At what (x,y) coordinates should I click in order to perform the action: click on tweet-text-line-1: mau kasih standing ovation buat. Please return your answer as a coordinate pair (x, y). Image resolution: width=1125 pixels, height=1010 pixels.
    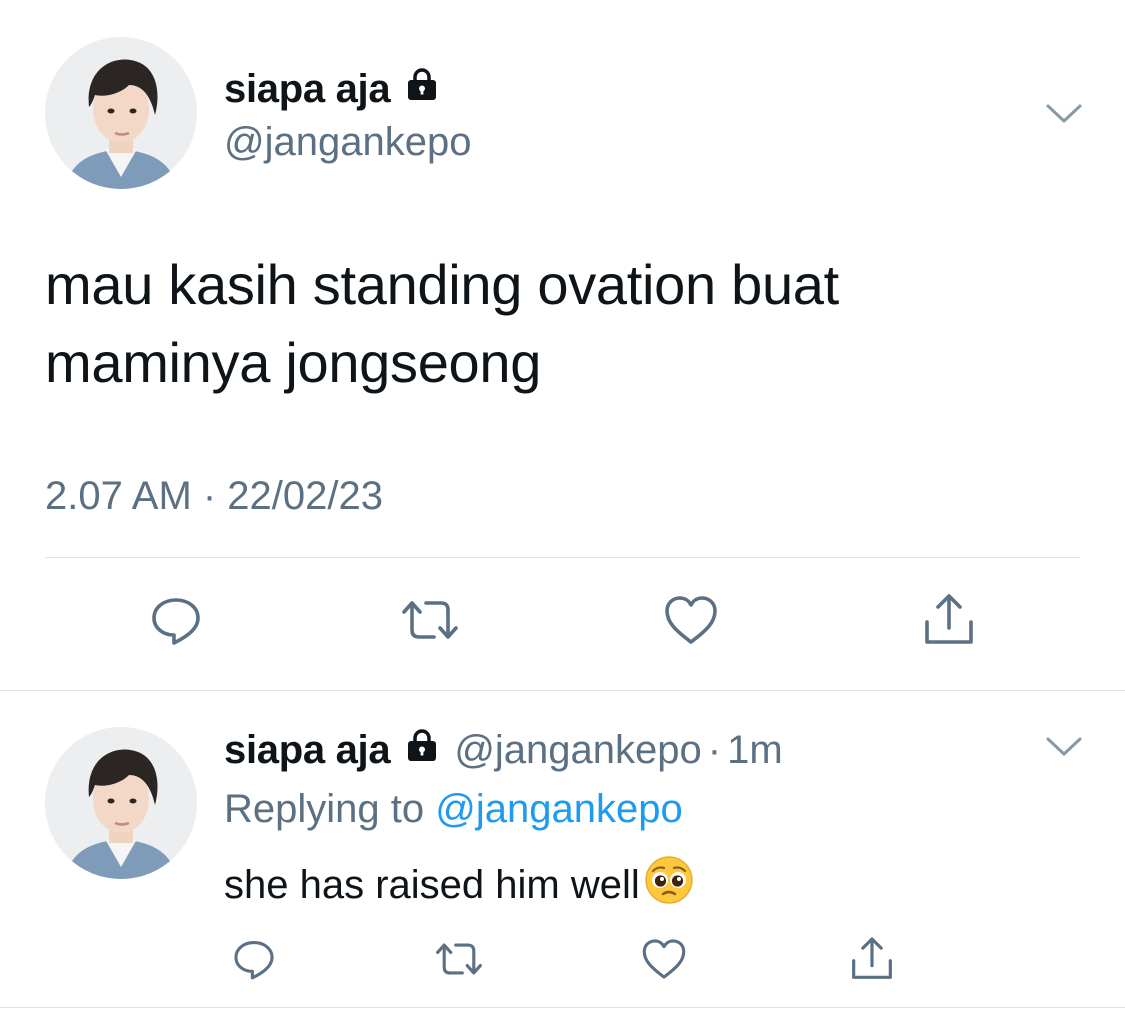
    Looking at the image, I should click on (442, 284).